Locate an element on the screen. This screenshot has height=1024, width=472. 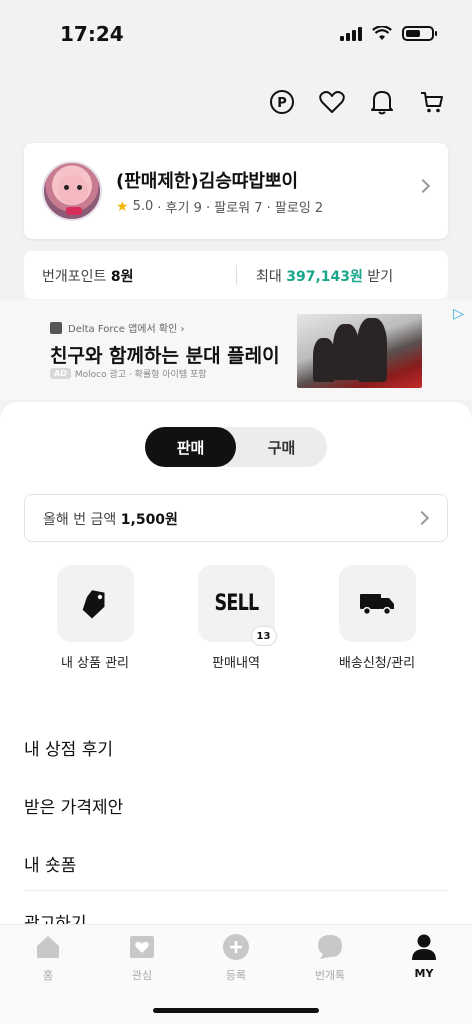
tab-my: MY is located at coordinates (424, 956).